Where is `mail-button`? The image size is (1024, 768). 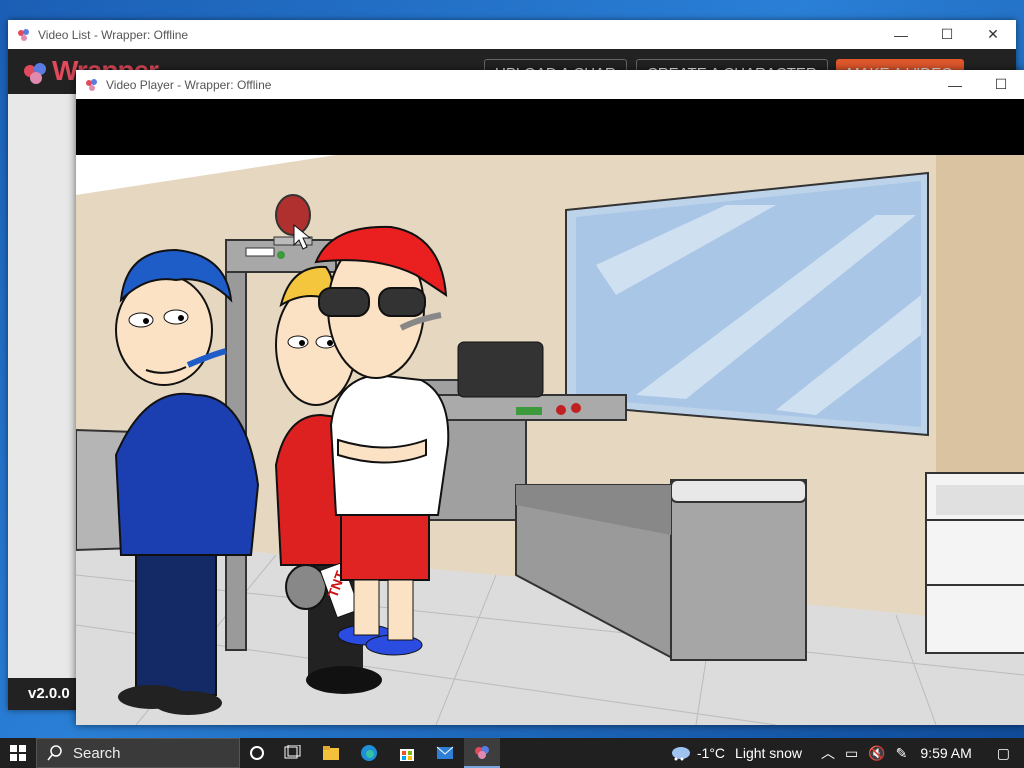
mail-button is located at coordinates (445, 753).